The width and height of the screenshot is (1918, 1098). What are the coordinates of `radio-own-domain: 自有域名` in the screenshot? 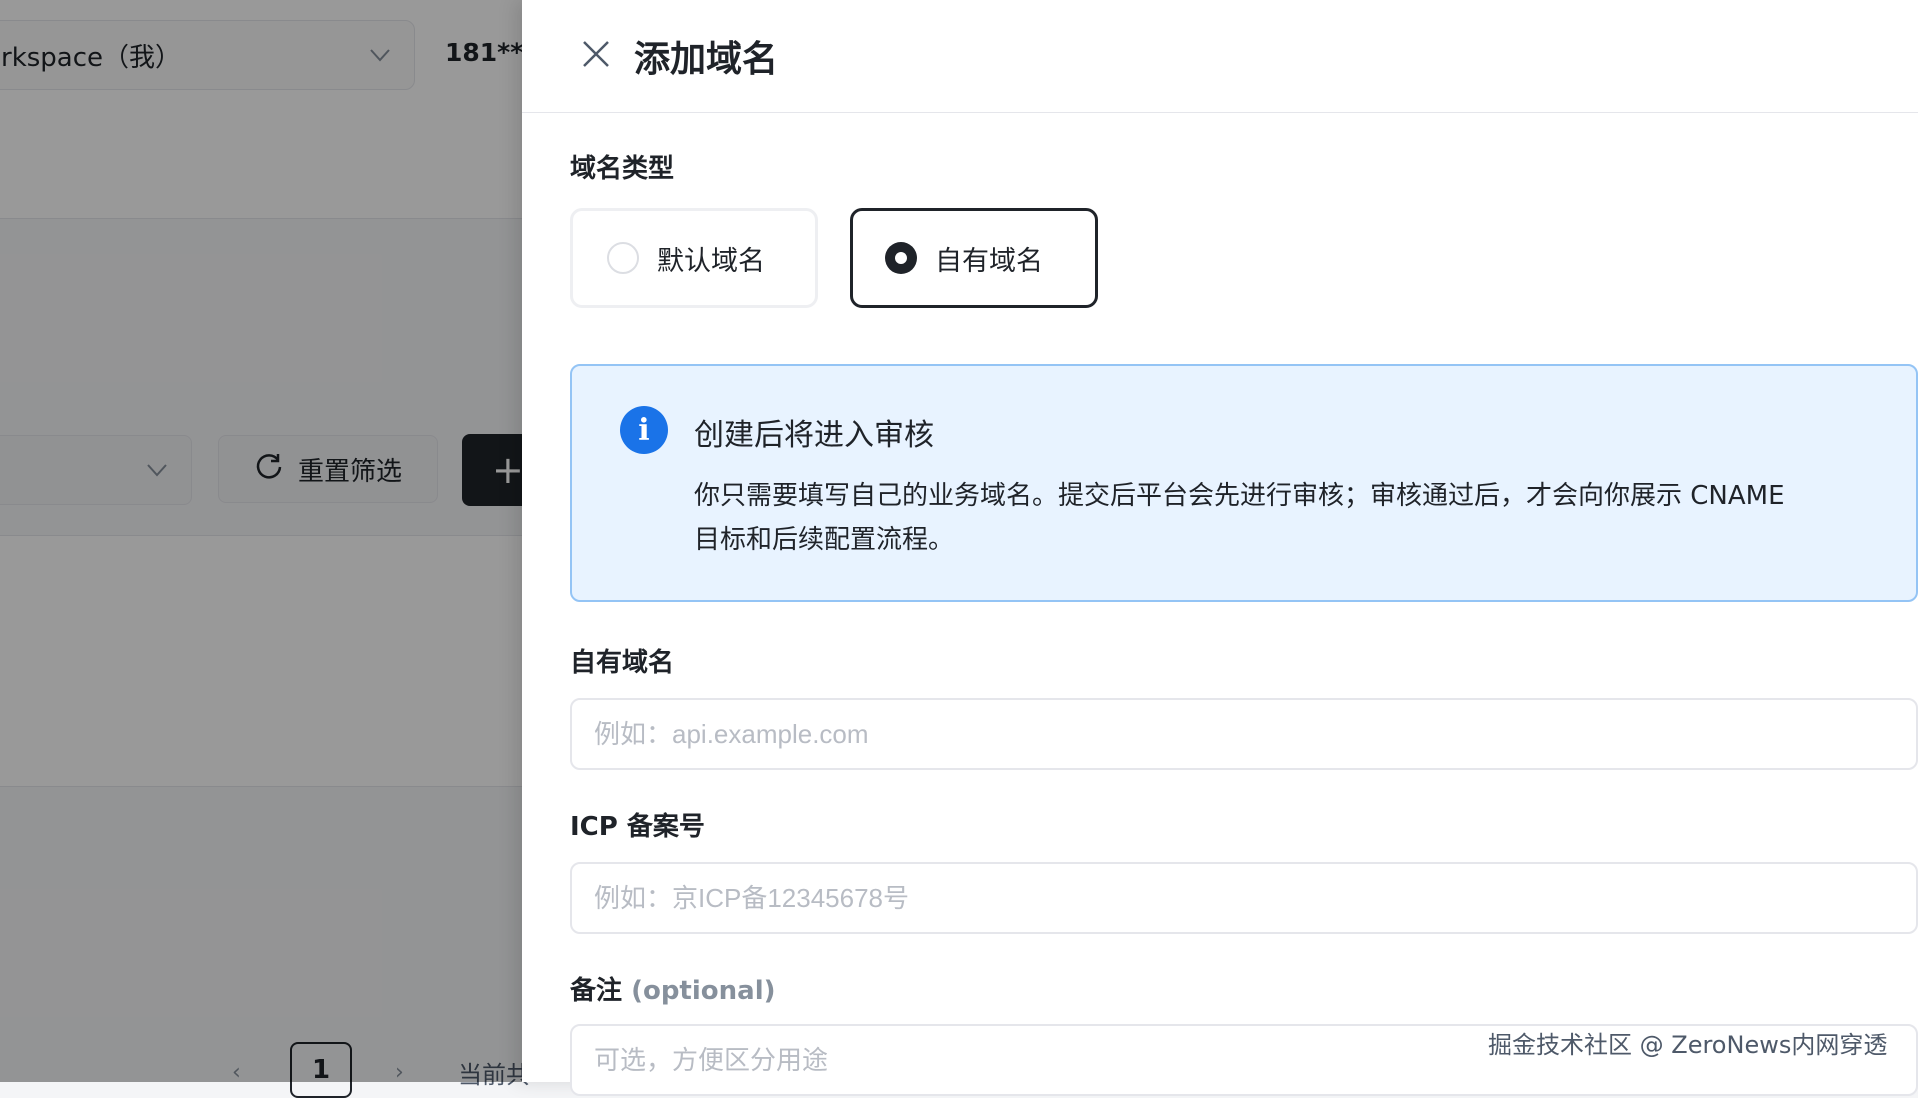 It's located at (974, 258).